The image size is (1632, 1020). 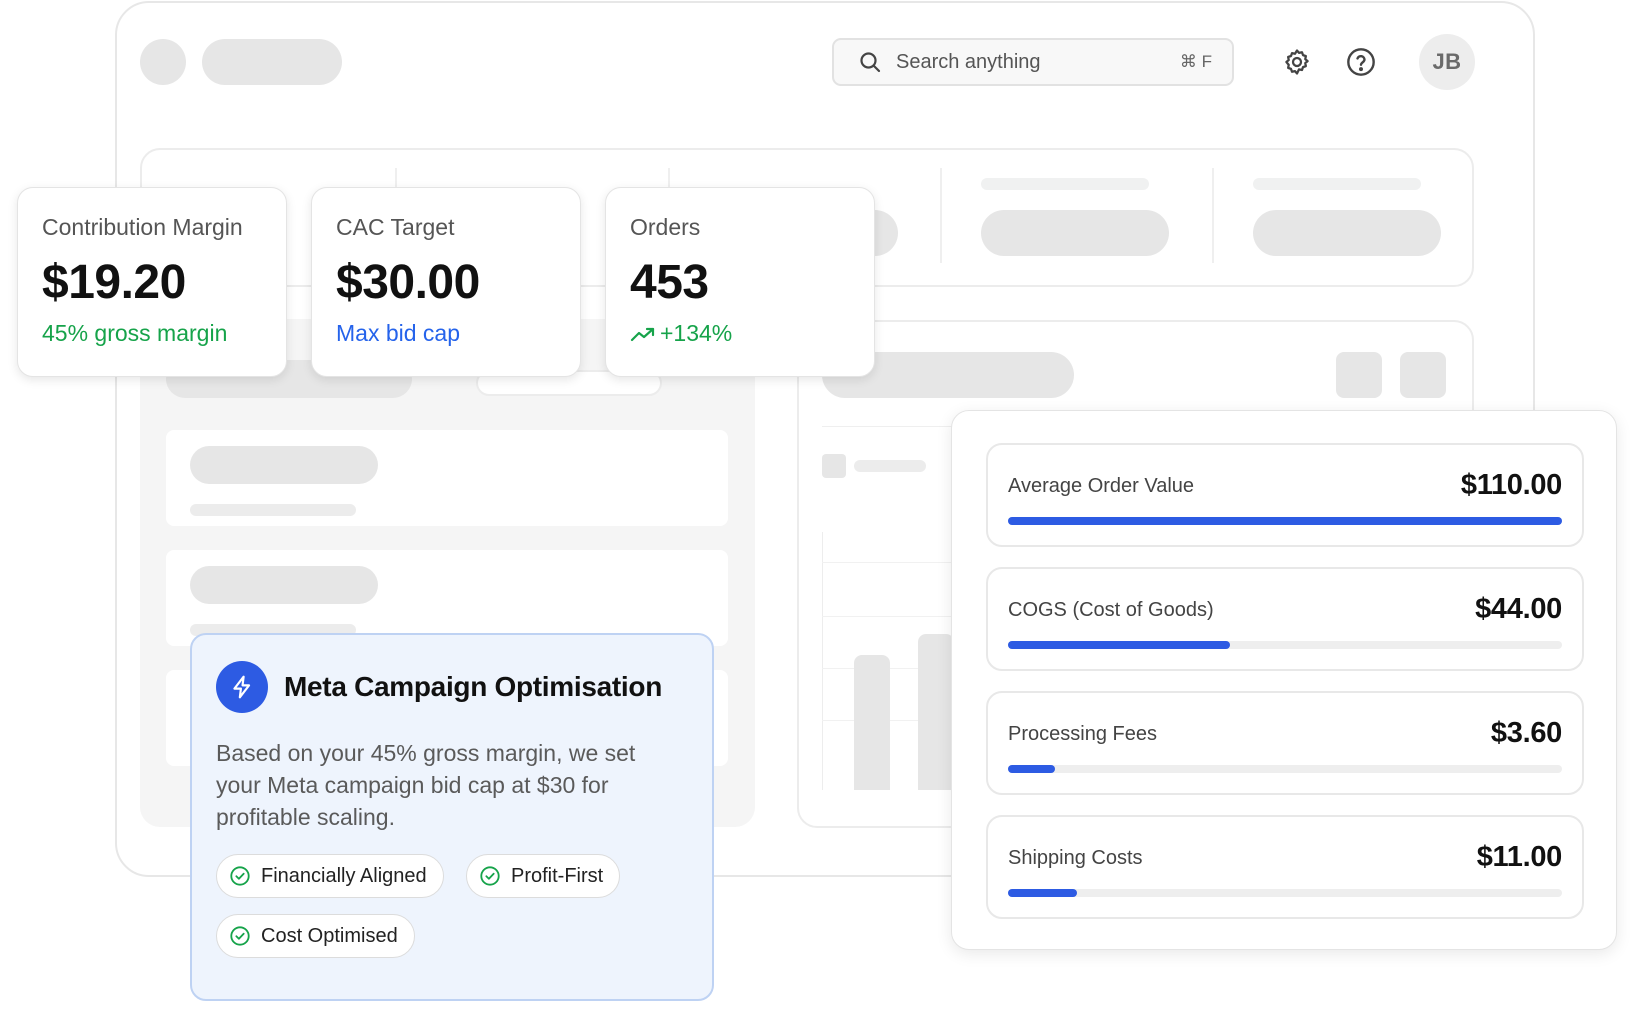 I want to click on kpi-subtext-label: +134%, so click(x=696, y=333).